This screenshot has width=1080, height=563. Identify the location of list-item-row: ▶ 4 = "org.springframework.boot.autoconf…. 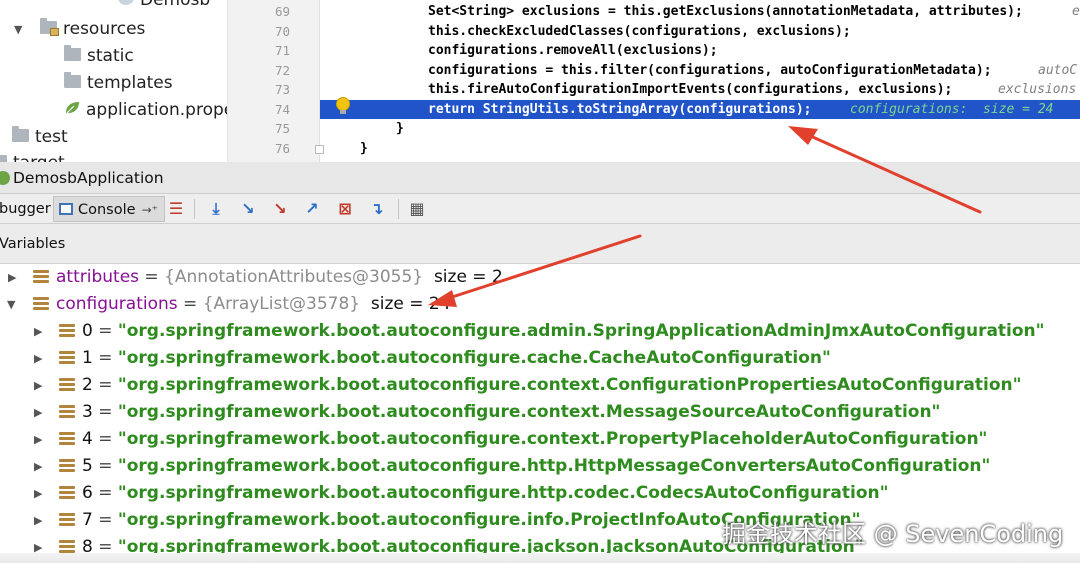
(540, 439).